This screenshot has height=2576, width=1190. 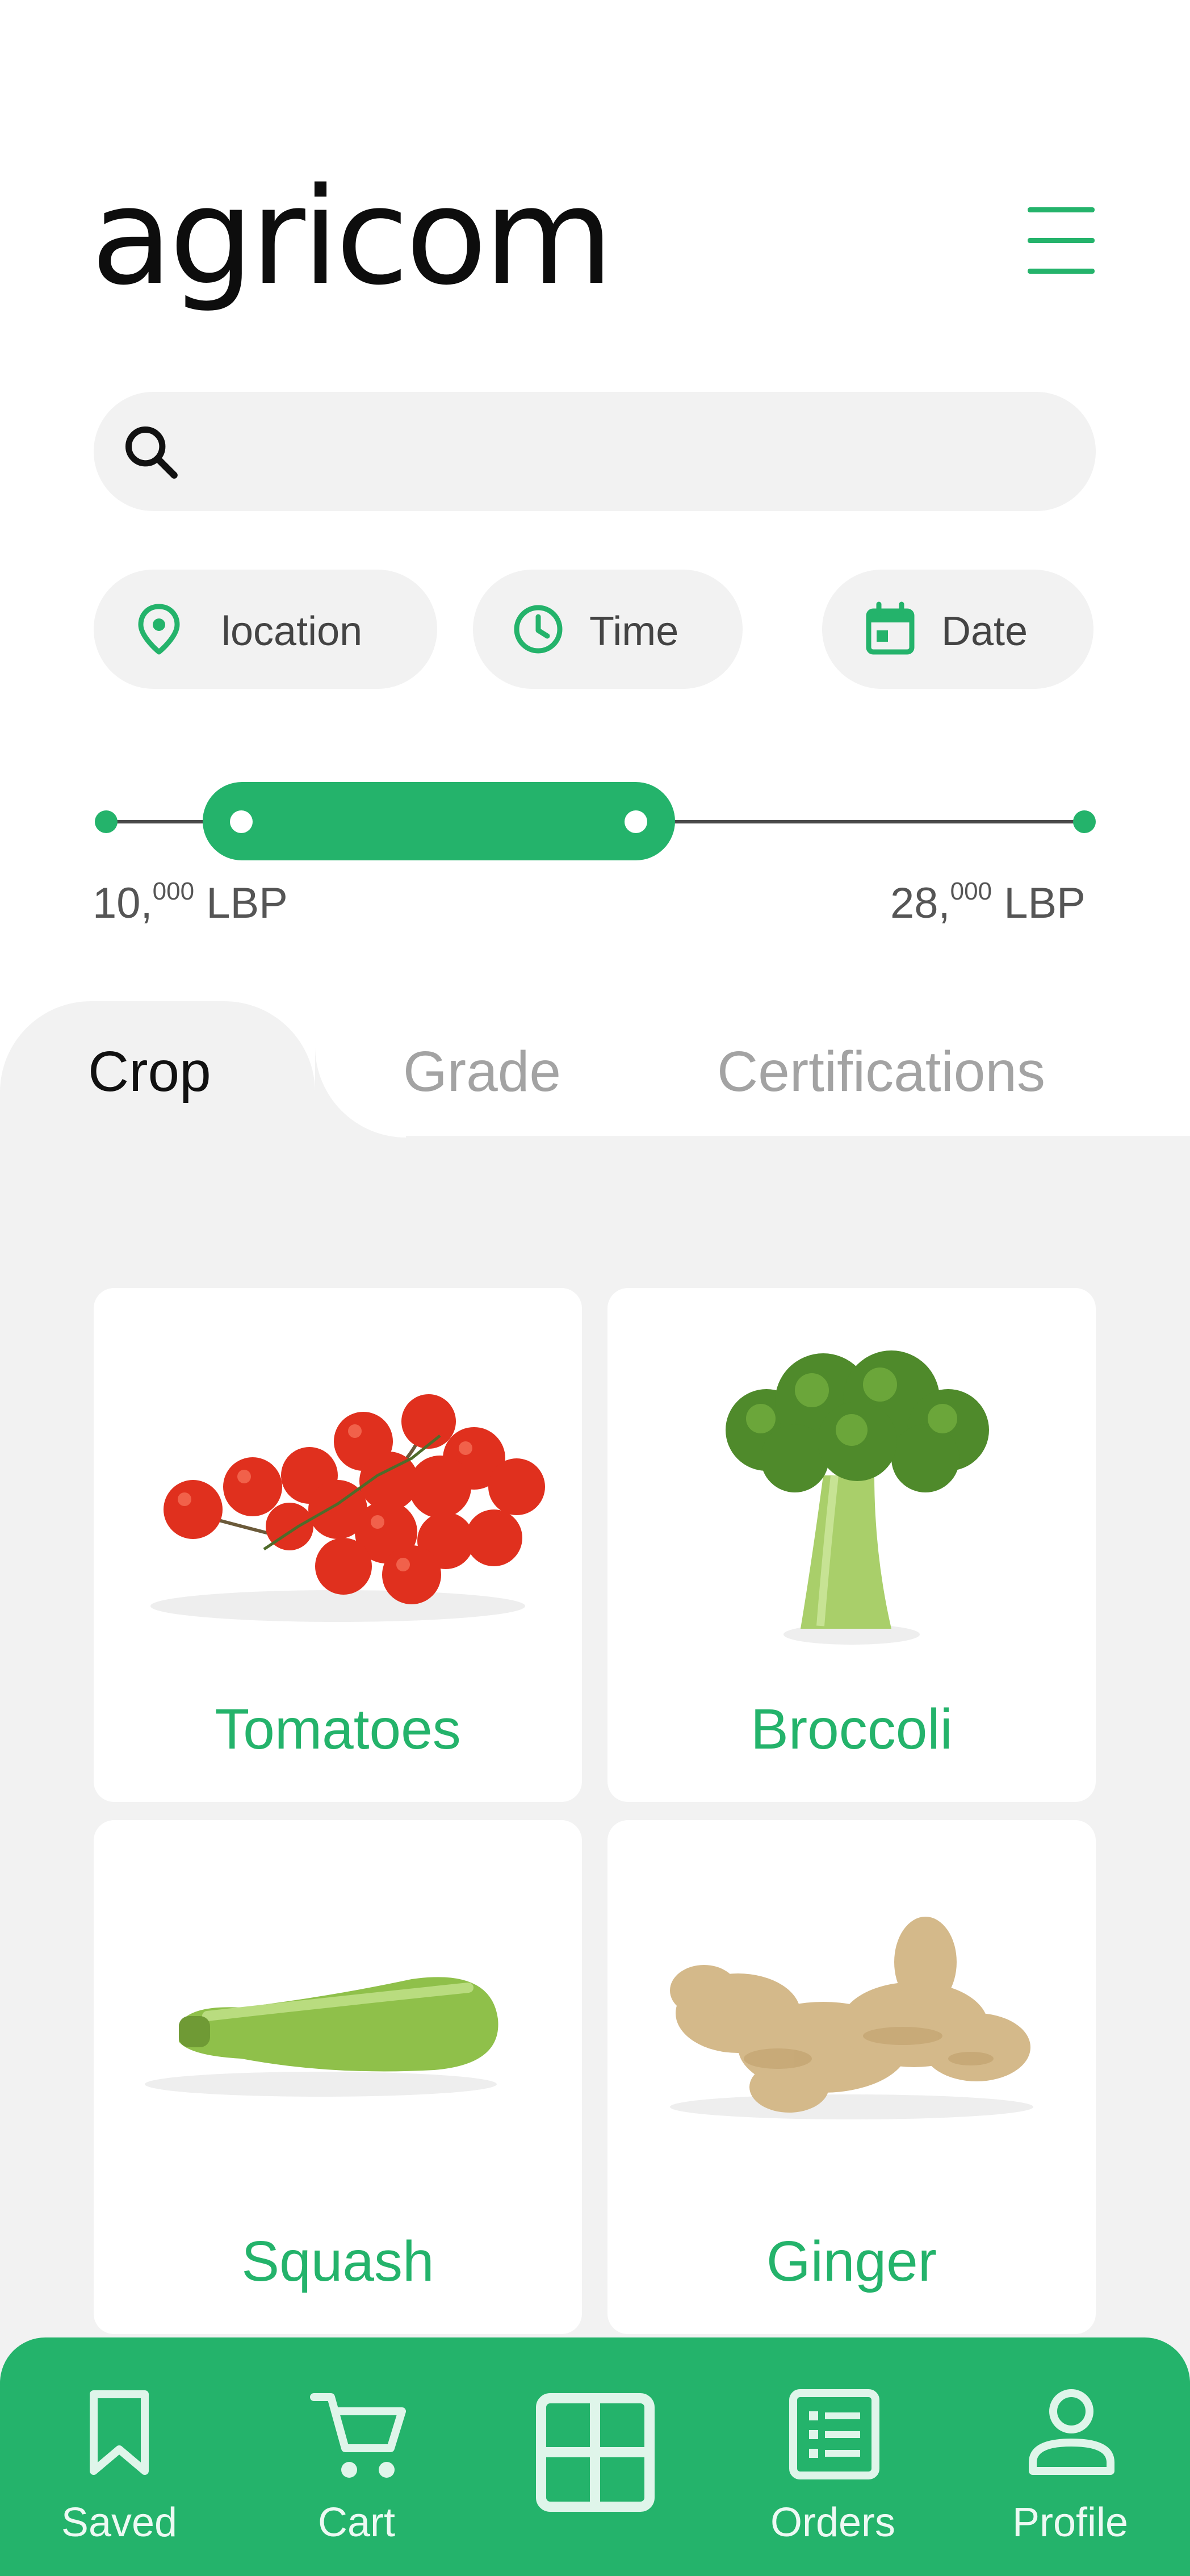 I want to click on ginger-image, so click(x=851, y=2018).